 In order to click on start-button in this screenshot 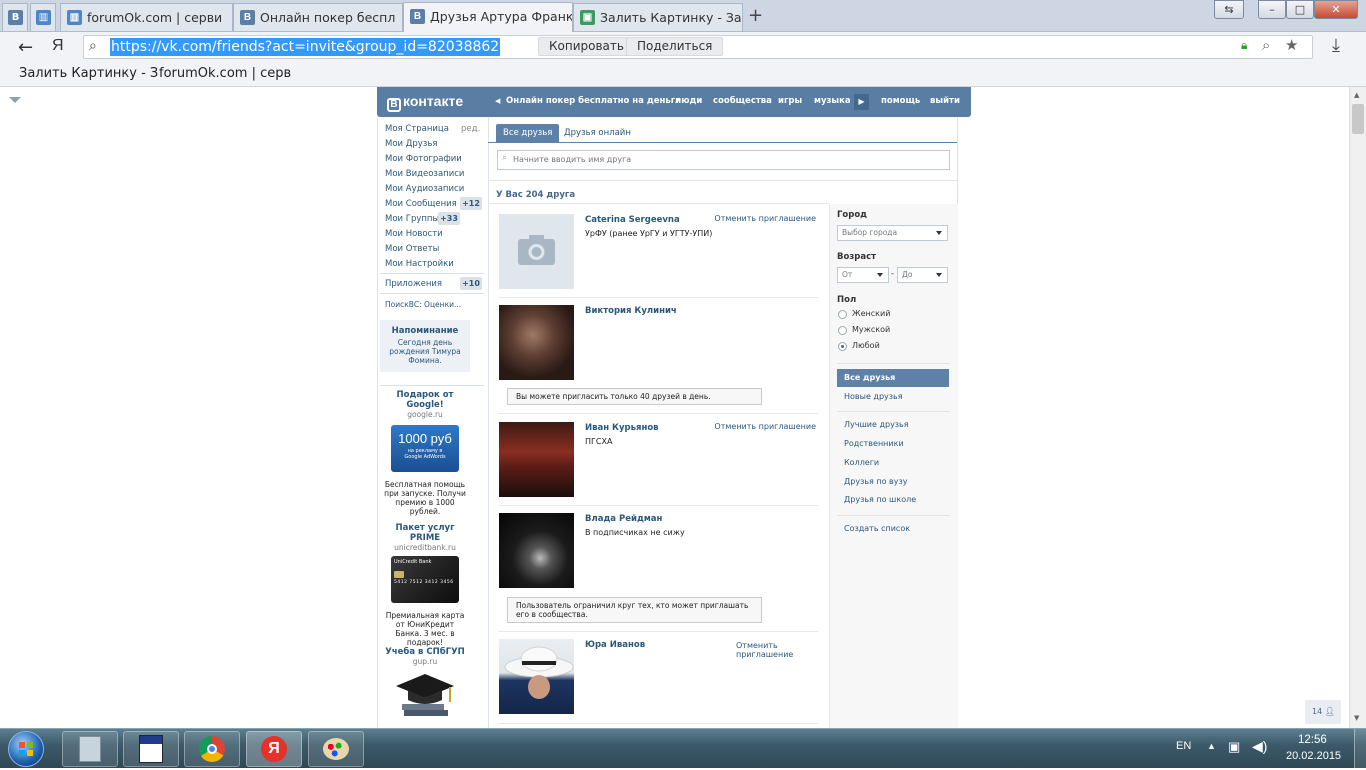, I will do `click(26, 749)`.